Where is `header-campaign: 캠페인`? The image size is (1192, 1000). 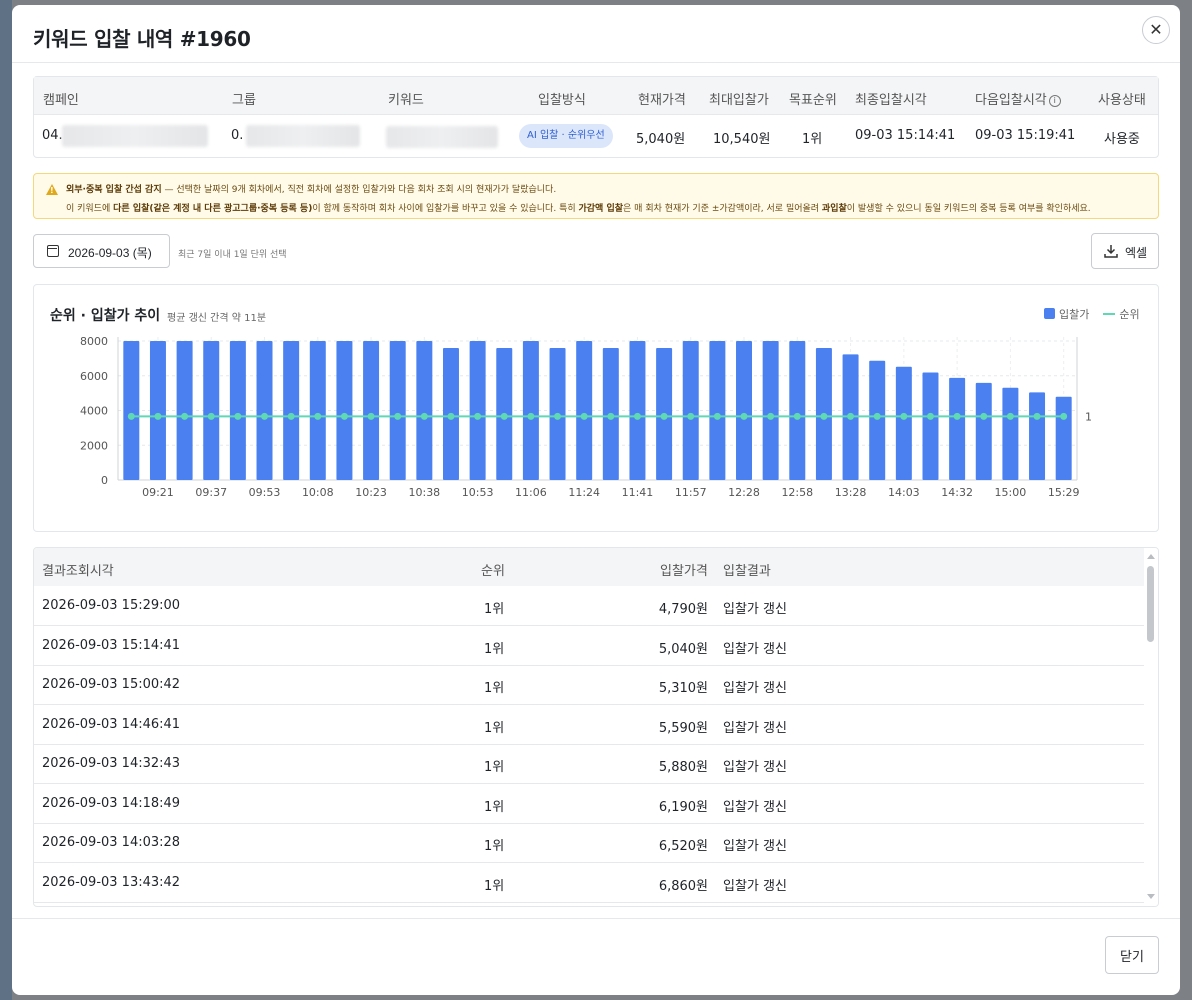 header-campaign: 캠페인 is located at coordinates (61, 100).